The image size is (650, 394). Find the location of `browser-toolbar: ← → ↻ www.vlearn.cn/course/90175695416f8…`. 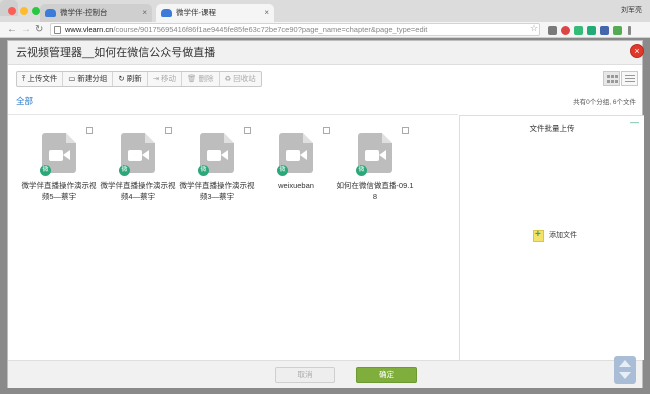

browser-toolbar: ← → ↻ www.vlearn.cn/course/90175695416f8… is located at coordinates (325, 30).